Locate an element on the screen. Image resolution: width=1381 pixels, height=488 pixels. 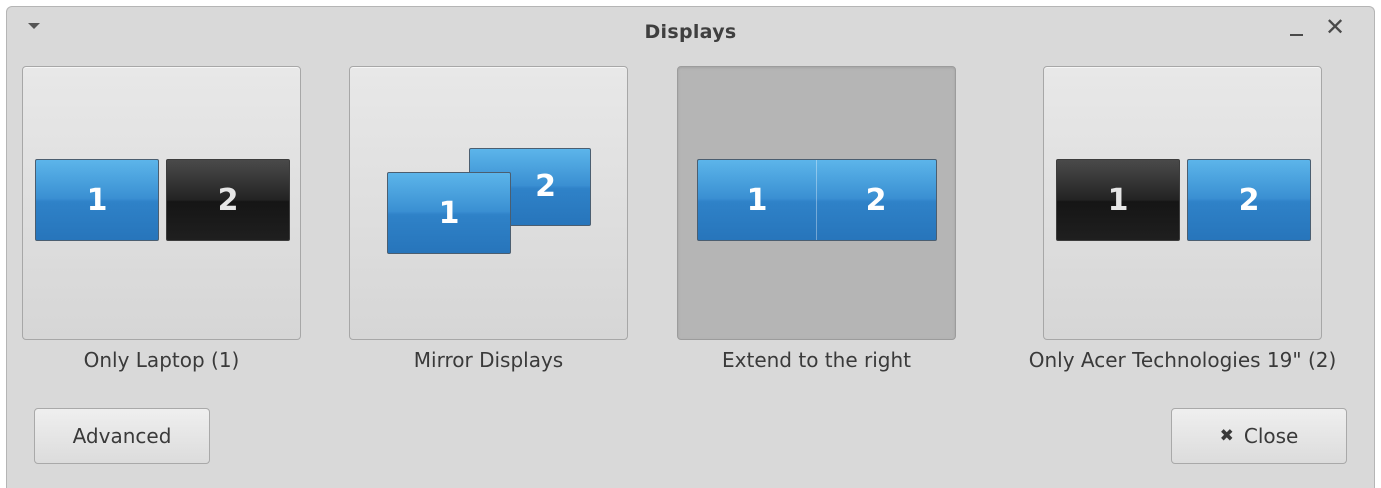
monitor-join-divider is located at coordinates (816, 200).